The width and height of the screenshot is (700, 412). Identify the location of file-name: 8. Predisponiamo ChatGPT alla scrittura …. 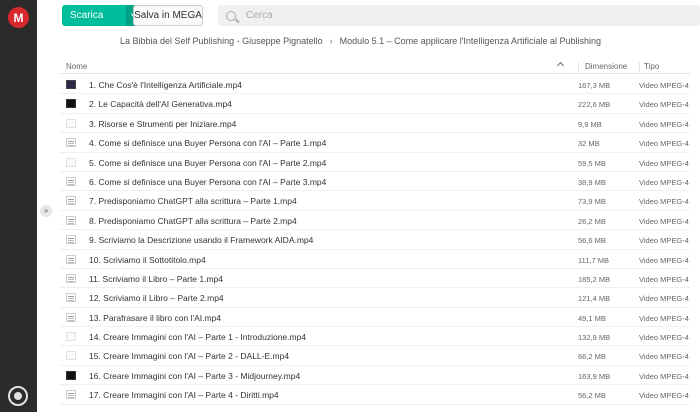
(193, 220).